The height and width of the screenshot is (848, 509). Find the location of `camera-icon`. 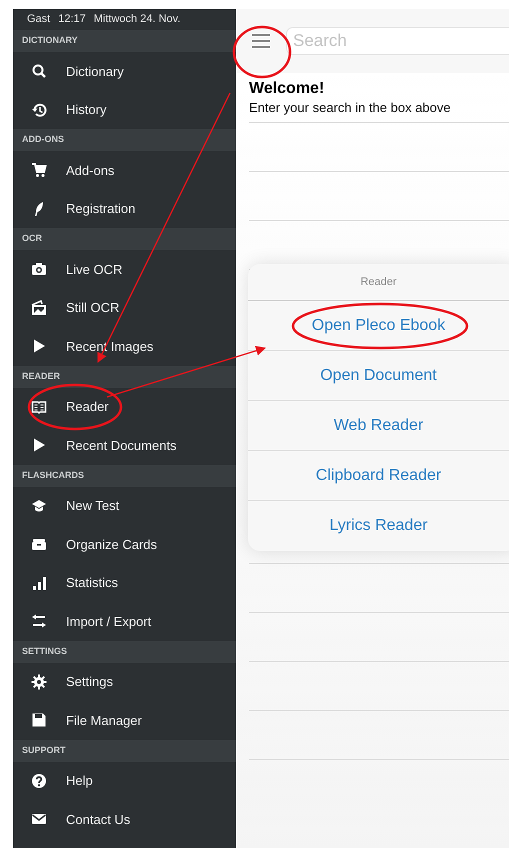

camera-icon is located at coordinates (39, 269).